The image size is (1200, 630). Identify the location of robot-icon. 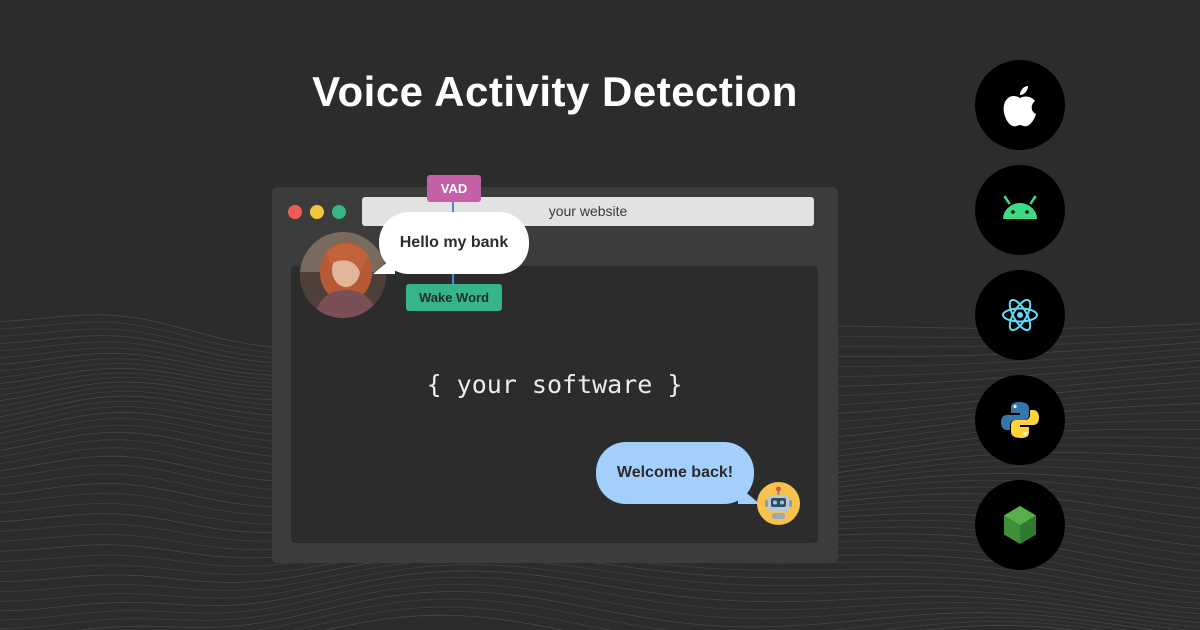
(778, 503).